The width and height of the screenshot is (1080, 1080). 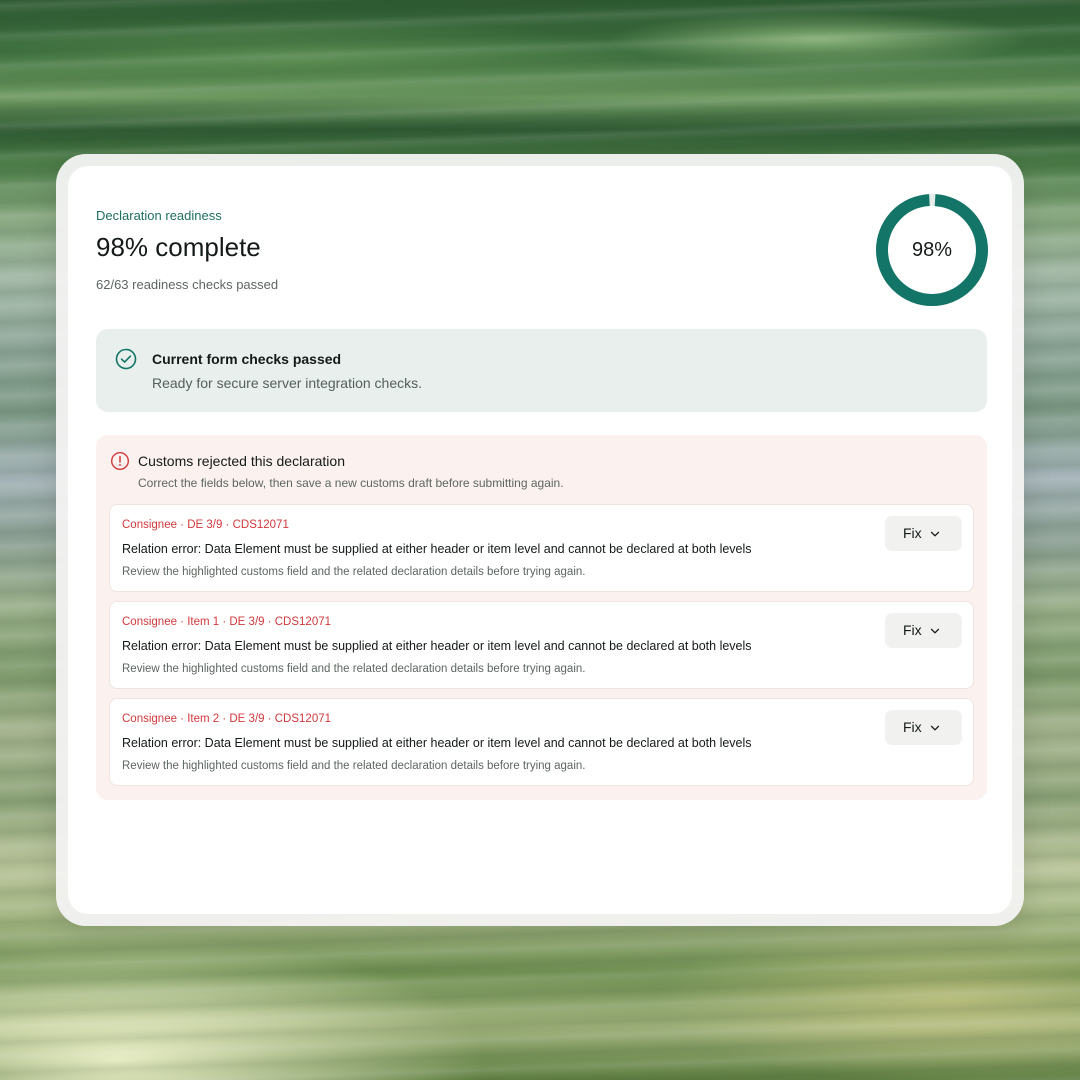 What do you see at coordinates (227, 622) in the screenshot?
I see `error-reference: Consignee · Item 1 · DE 3/9 · CDS12071` at bounding box center [227, 622].